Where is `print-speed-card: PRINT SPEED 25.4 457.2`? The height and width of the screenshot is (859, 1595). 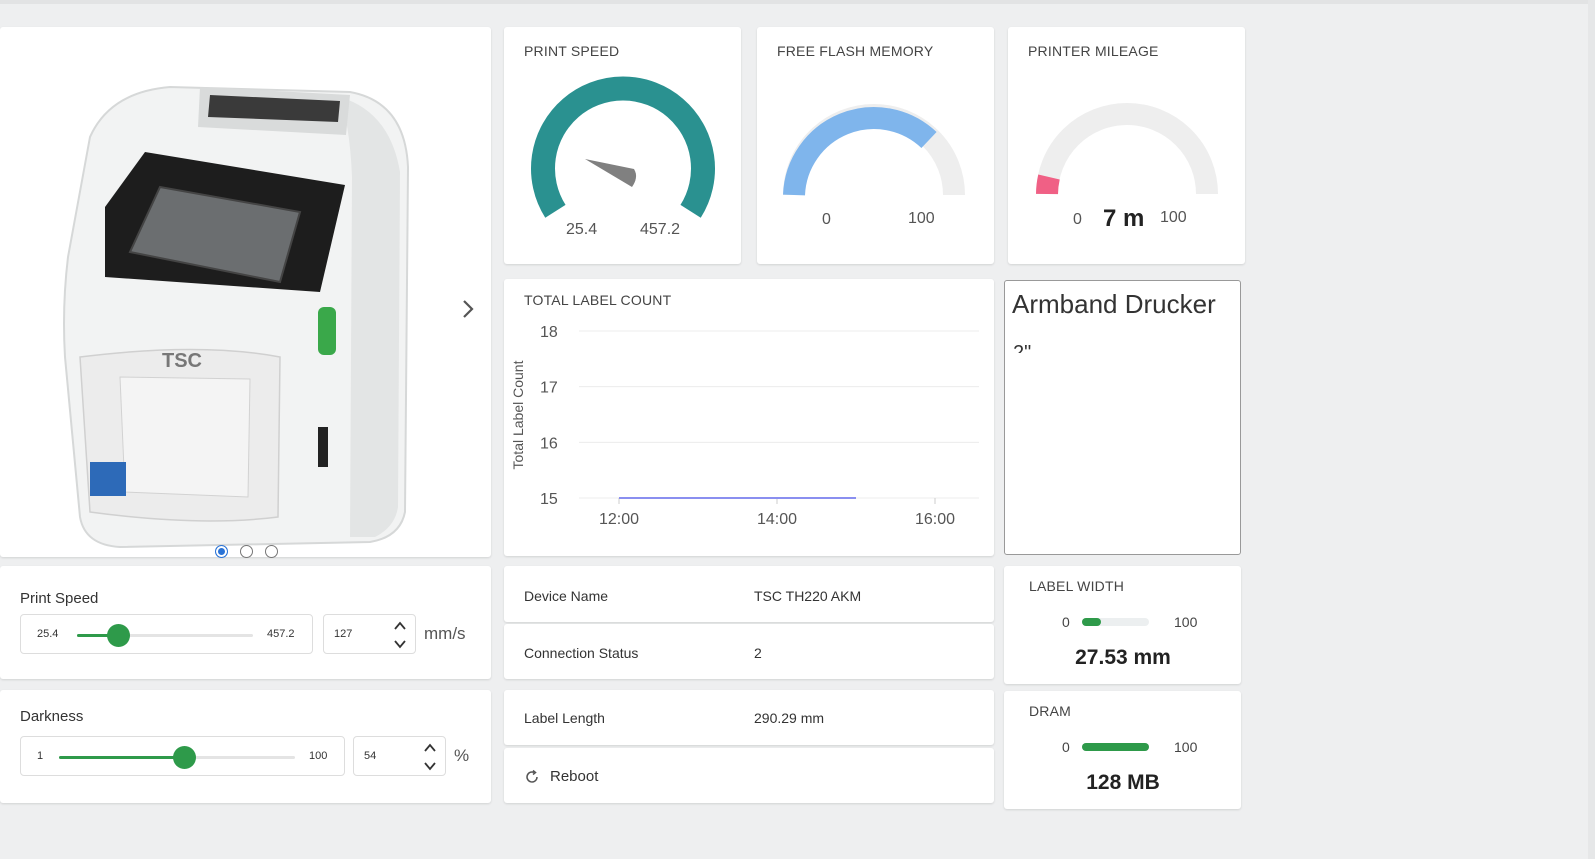 print-speed-card: PRINT SPEED 25.4 457.2 is located at coordinates (622, 145).